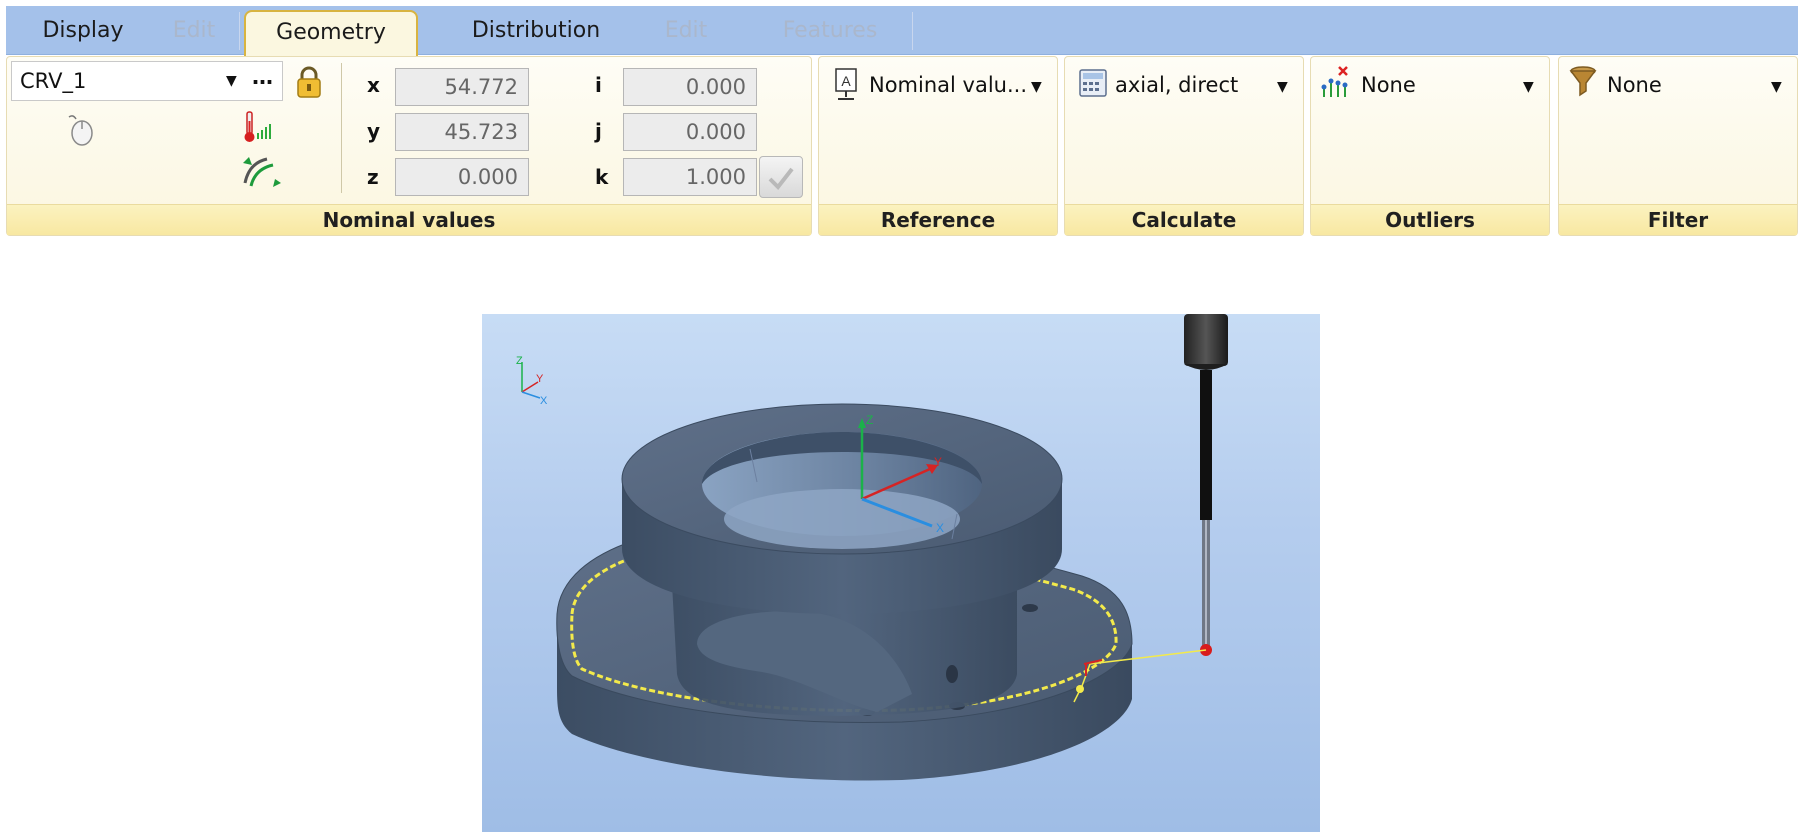 This screenshot has width=1804, height=838. What do you see at coordinates (940, 528) in the screenshot?
I see `part-axis-x-label: X` at bounding box center [940, 528].